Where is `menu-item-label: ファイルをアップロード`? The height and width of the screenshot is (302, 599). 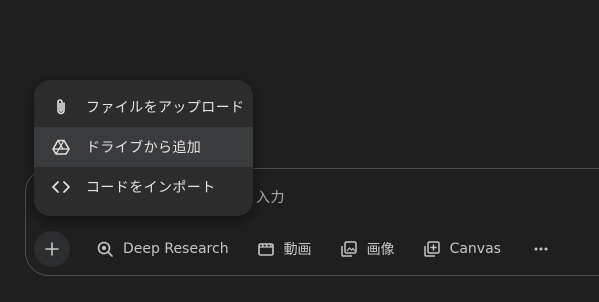
menu-item-label: ファイルをアップロード is located at coordinates (165, 108).